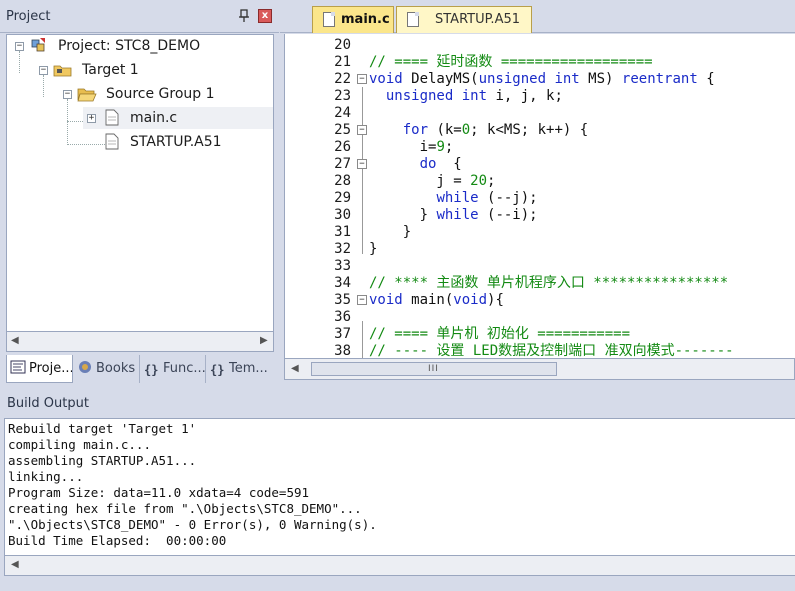 The image size is (795, 591). Describe the element at coordinates (432, 181) in the screenshot. I see `code-text: j = 20;` at that location.